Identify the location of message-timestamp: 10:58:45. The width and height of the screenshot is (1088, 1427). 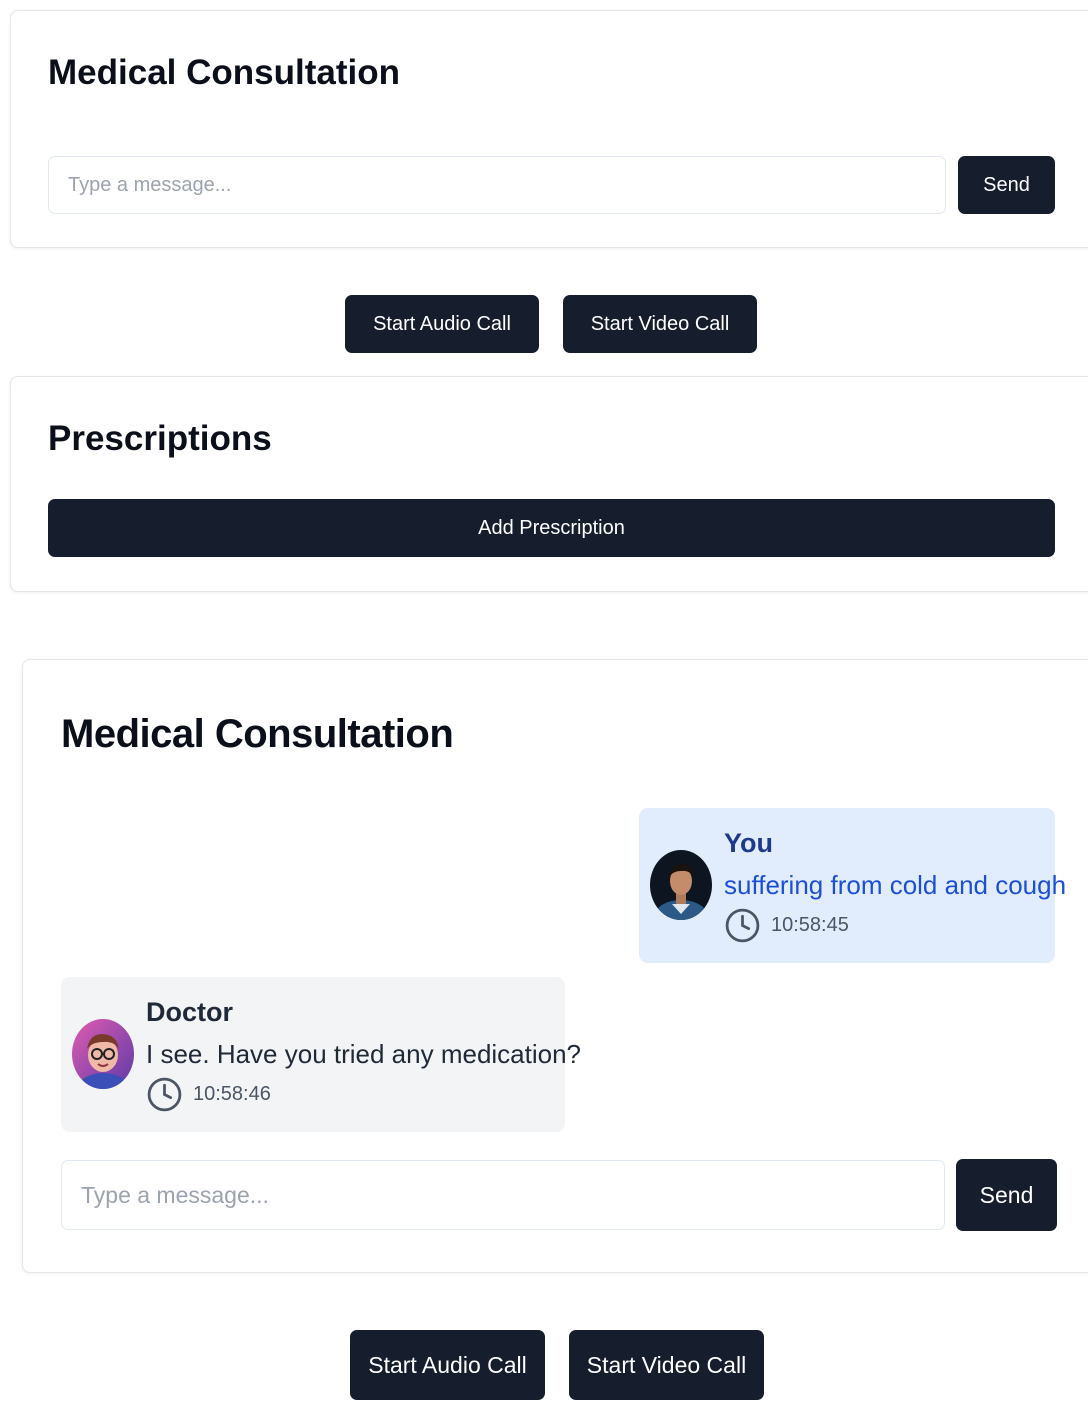
(786, 925).